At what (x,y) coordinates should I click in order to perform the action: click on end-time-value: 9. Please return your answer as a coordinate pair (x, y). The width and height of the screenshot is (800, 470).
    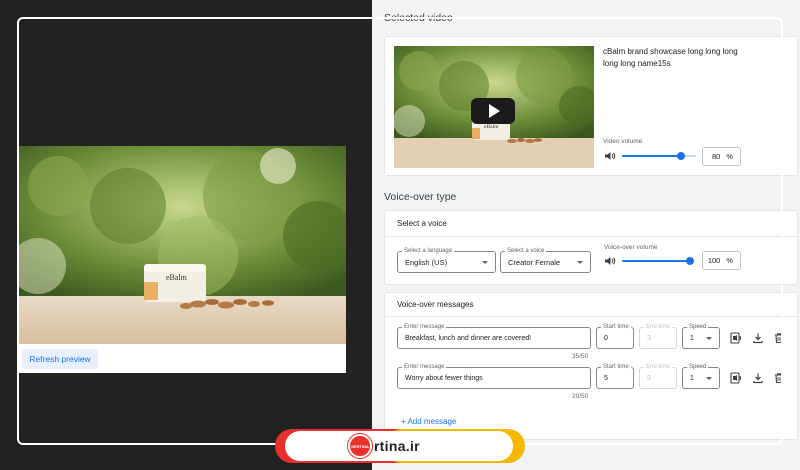
    Looking at the image, I should click on (649, 378).